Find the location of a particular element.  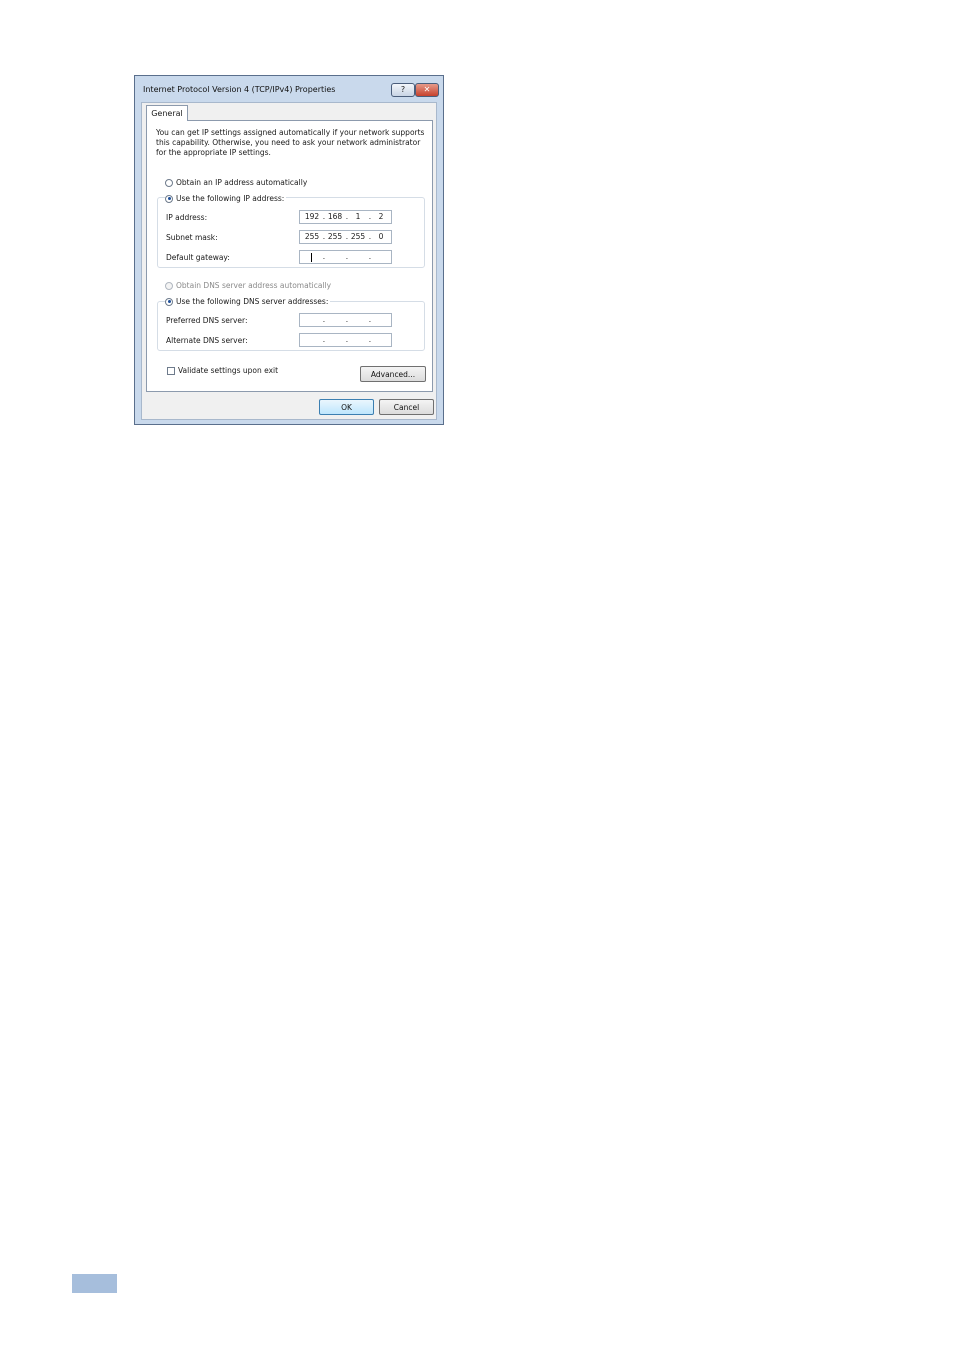

use-following-ip-label: Use the following IP address: is located at coordinates (230, 198).